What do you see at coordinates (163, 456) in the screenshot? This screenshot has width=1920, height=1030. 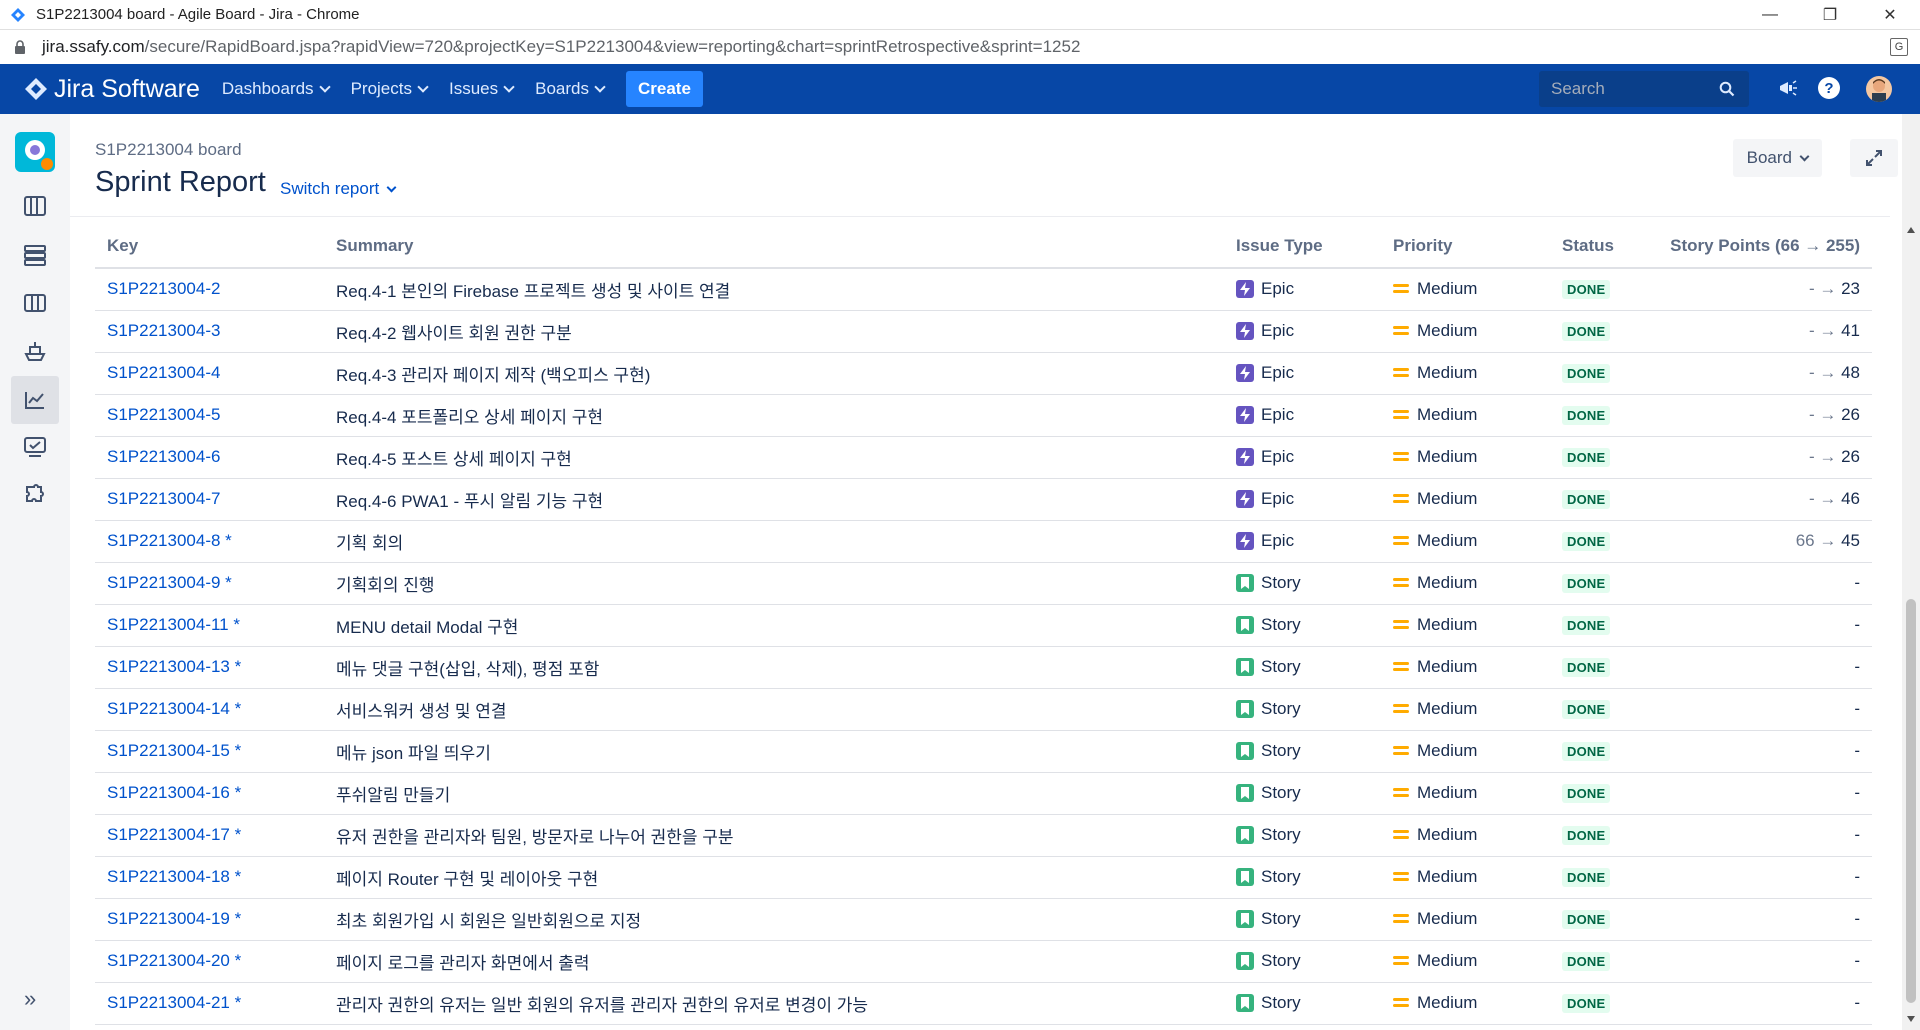 I see `issue-key-link: S1P2213004-6` at bounding box center [163, 456].